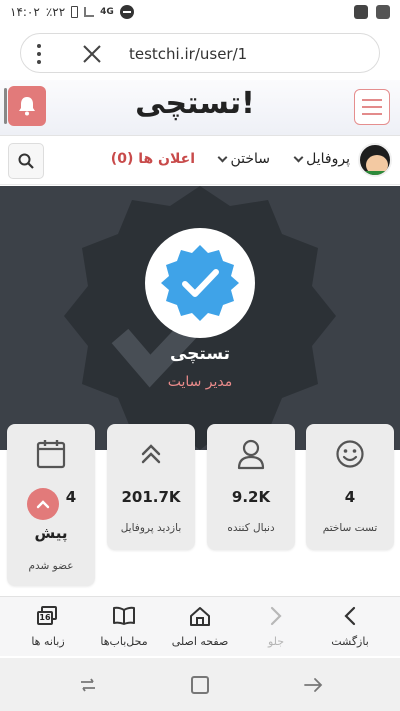  Describe the element at coordinates (200, 382) in the screenshot. I see `profile-role: مدیر سایت` at that location.